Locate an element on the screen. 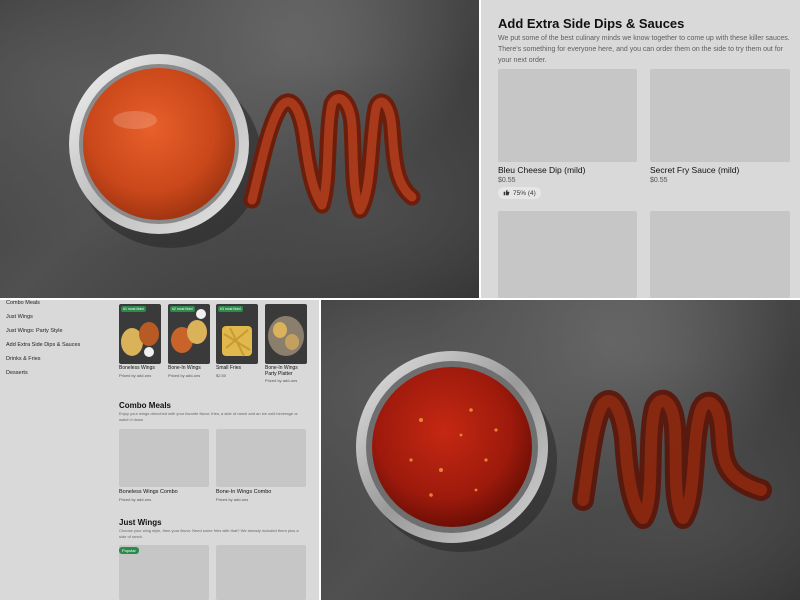 The image size is (800, 600). category-combo-meals: Combo Meals is located at coordinates (23, 303).